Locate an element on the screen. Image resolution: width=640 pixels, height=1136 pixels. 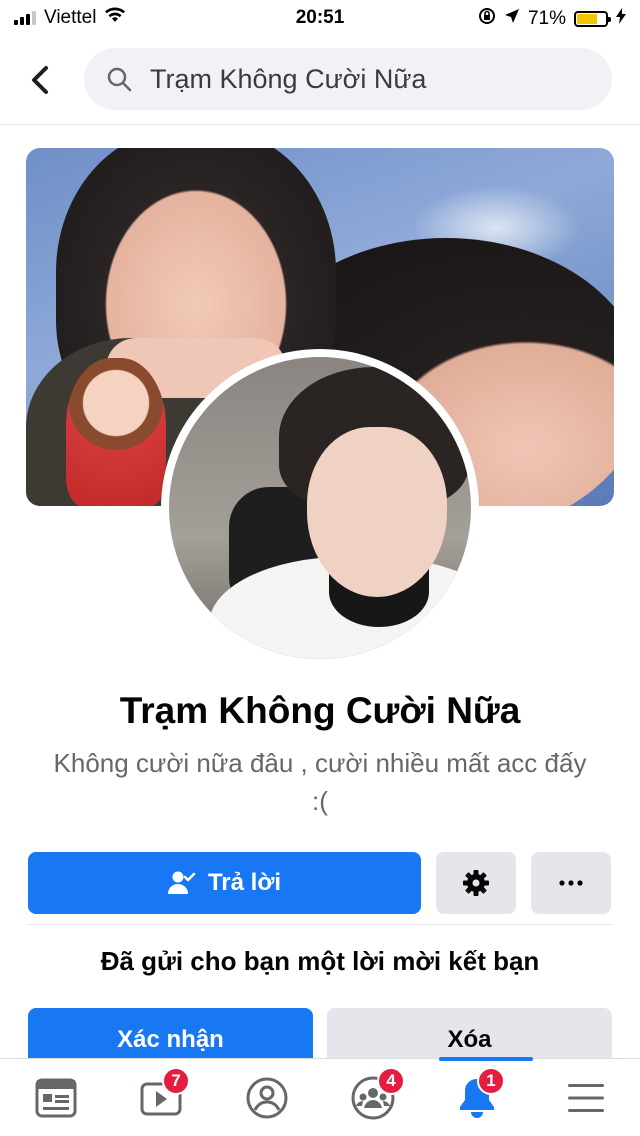
screen-lock-icon is located at coordinates (487, 19).